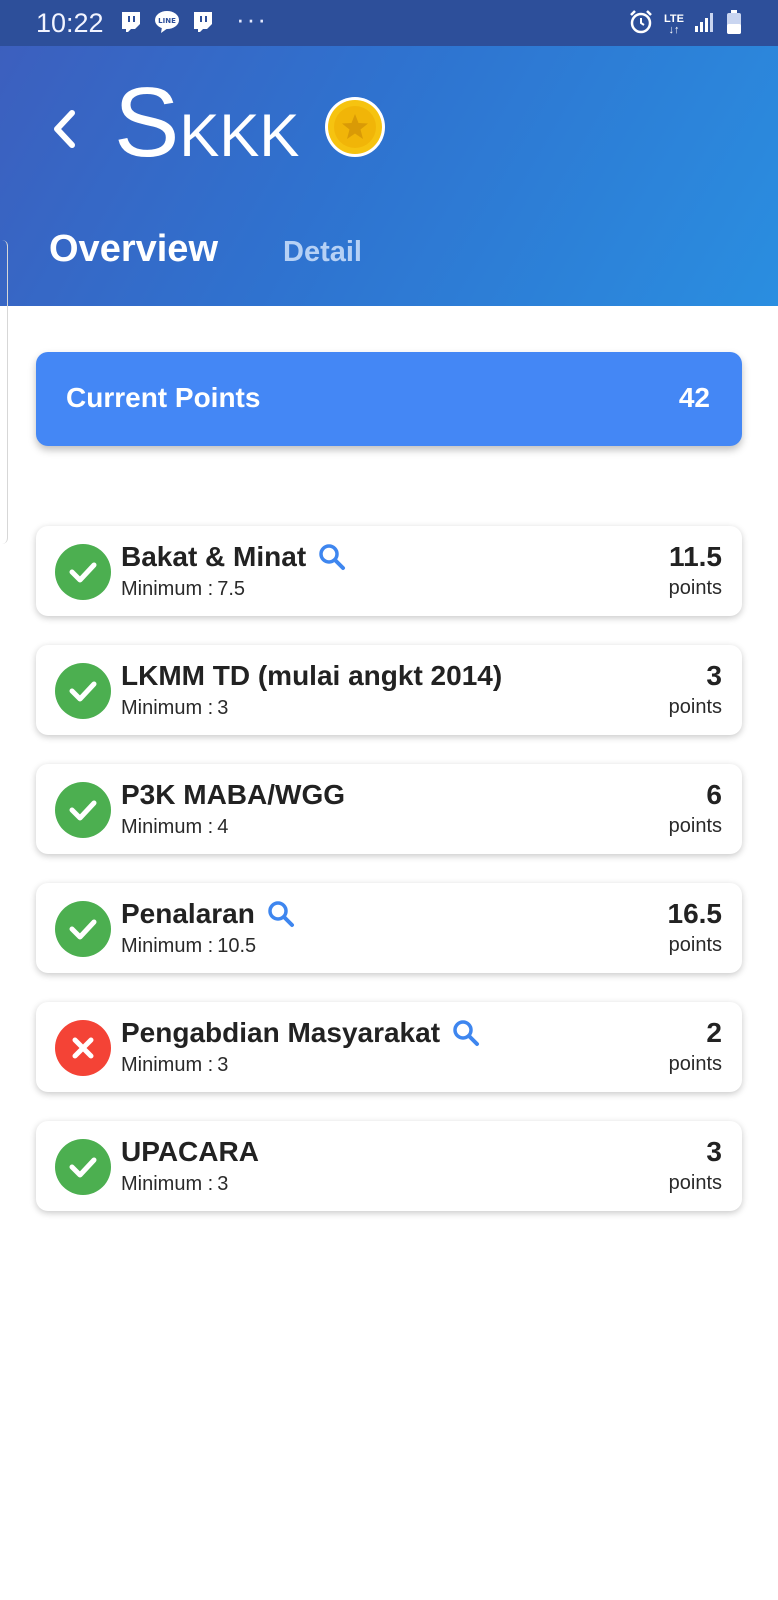 Image resolution: width=778 pixels, height=1600 pixels. I want to click on requirement-name: LKMM TD (mulai angkt 2014), so click(312, 675).